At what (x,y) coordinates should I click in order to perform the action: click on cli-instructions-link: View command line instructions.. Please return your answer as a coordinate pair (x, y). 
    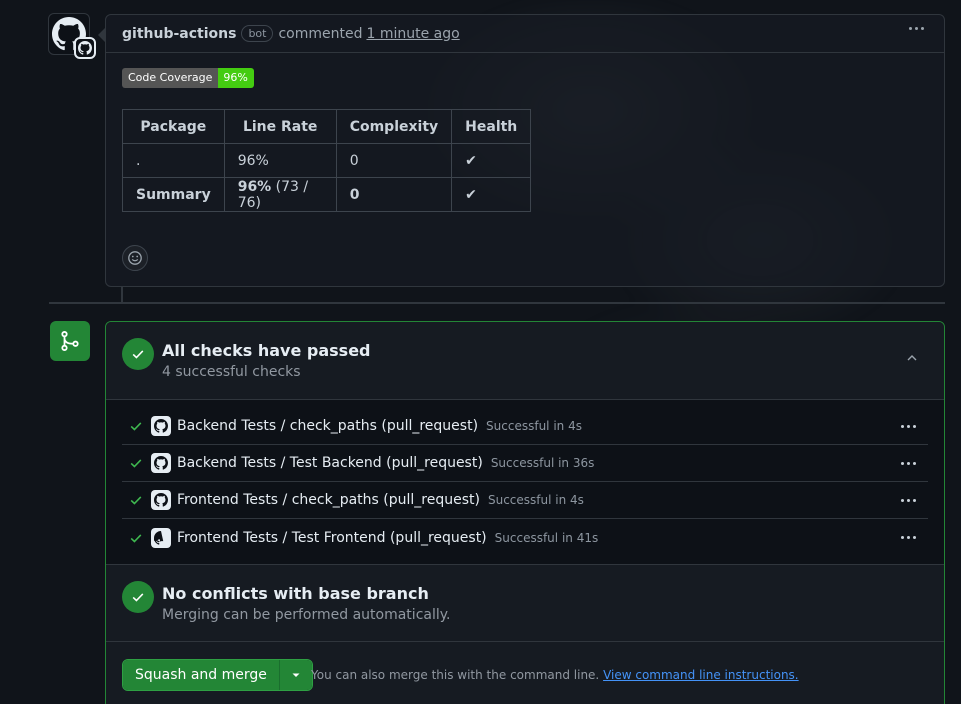
    Looking at the image, I should click on (701, 675).